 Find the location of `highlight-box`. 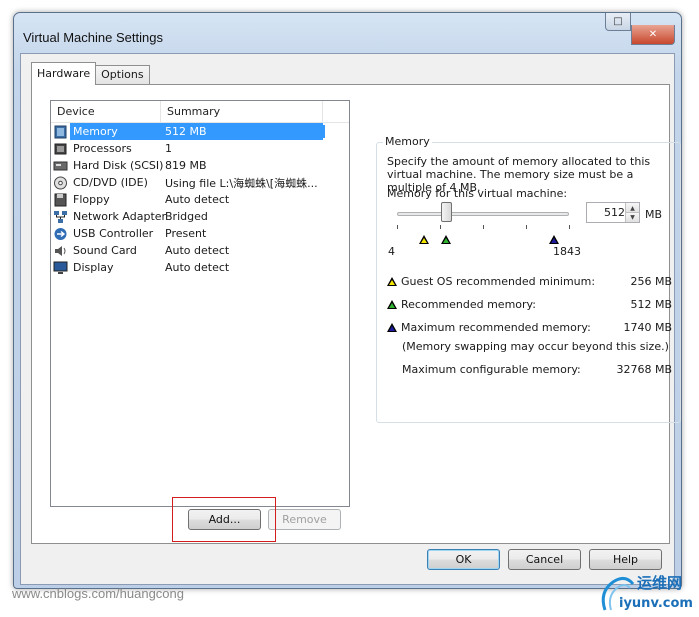

highlight-box is located at coordinates (224, 519).